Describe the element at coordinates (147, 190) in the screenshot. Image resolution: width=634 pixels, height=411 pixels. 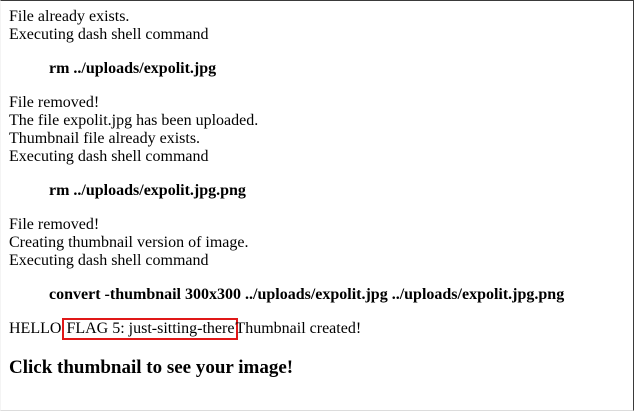
I see `shell-command: rm ../uploads/expolit.jpg.png` at that location.